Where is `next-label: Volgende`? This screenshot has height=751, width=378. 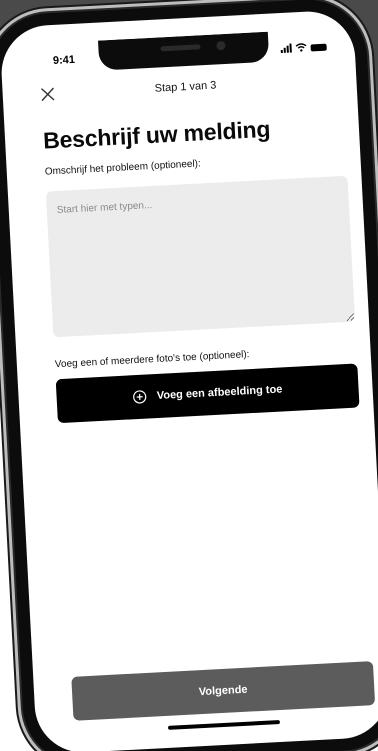 next-label: Volgende is located at coordinates (223, 691).